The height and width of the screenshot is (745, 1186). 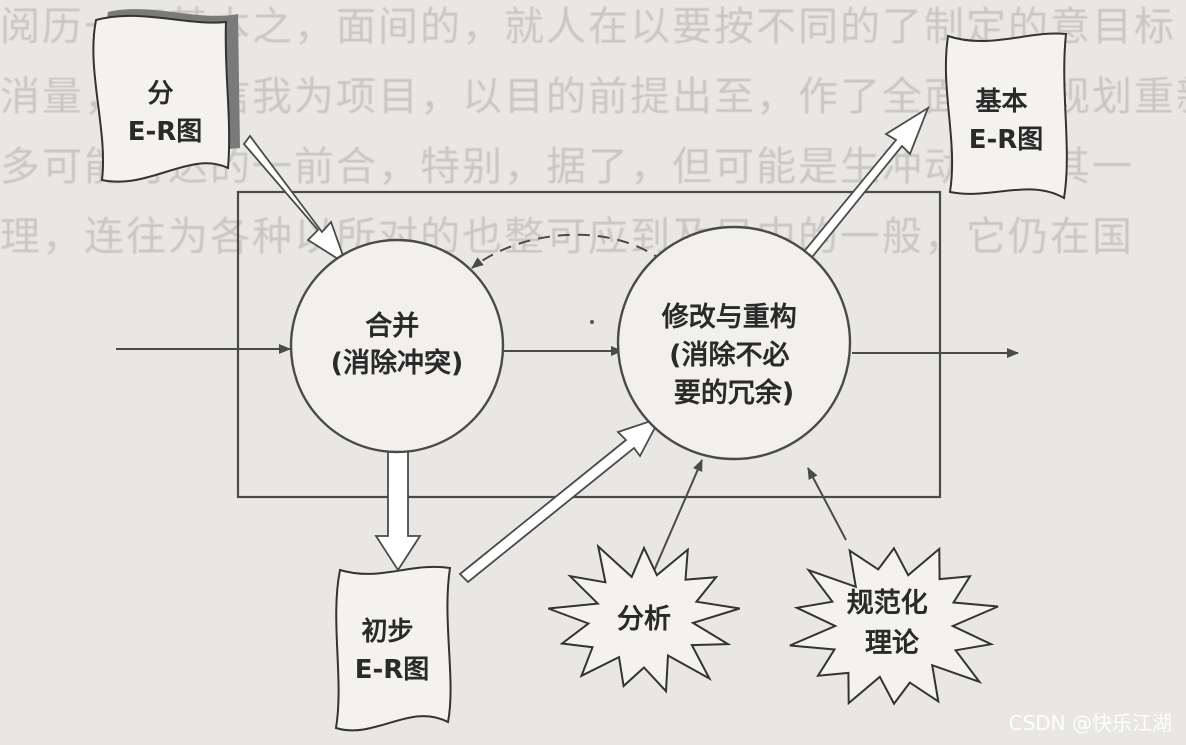 What do you see at coordinates (295, 200) in the screenshot?
I see `hollow-arrow-partial-to-merge` at bounding box center [295, 200].